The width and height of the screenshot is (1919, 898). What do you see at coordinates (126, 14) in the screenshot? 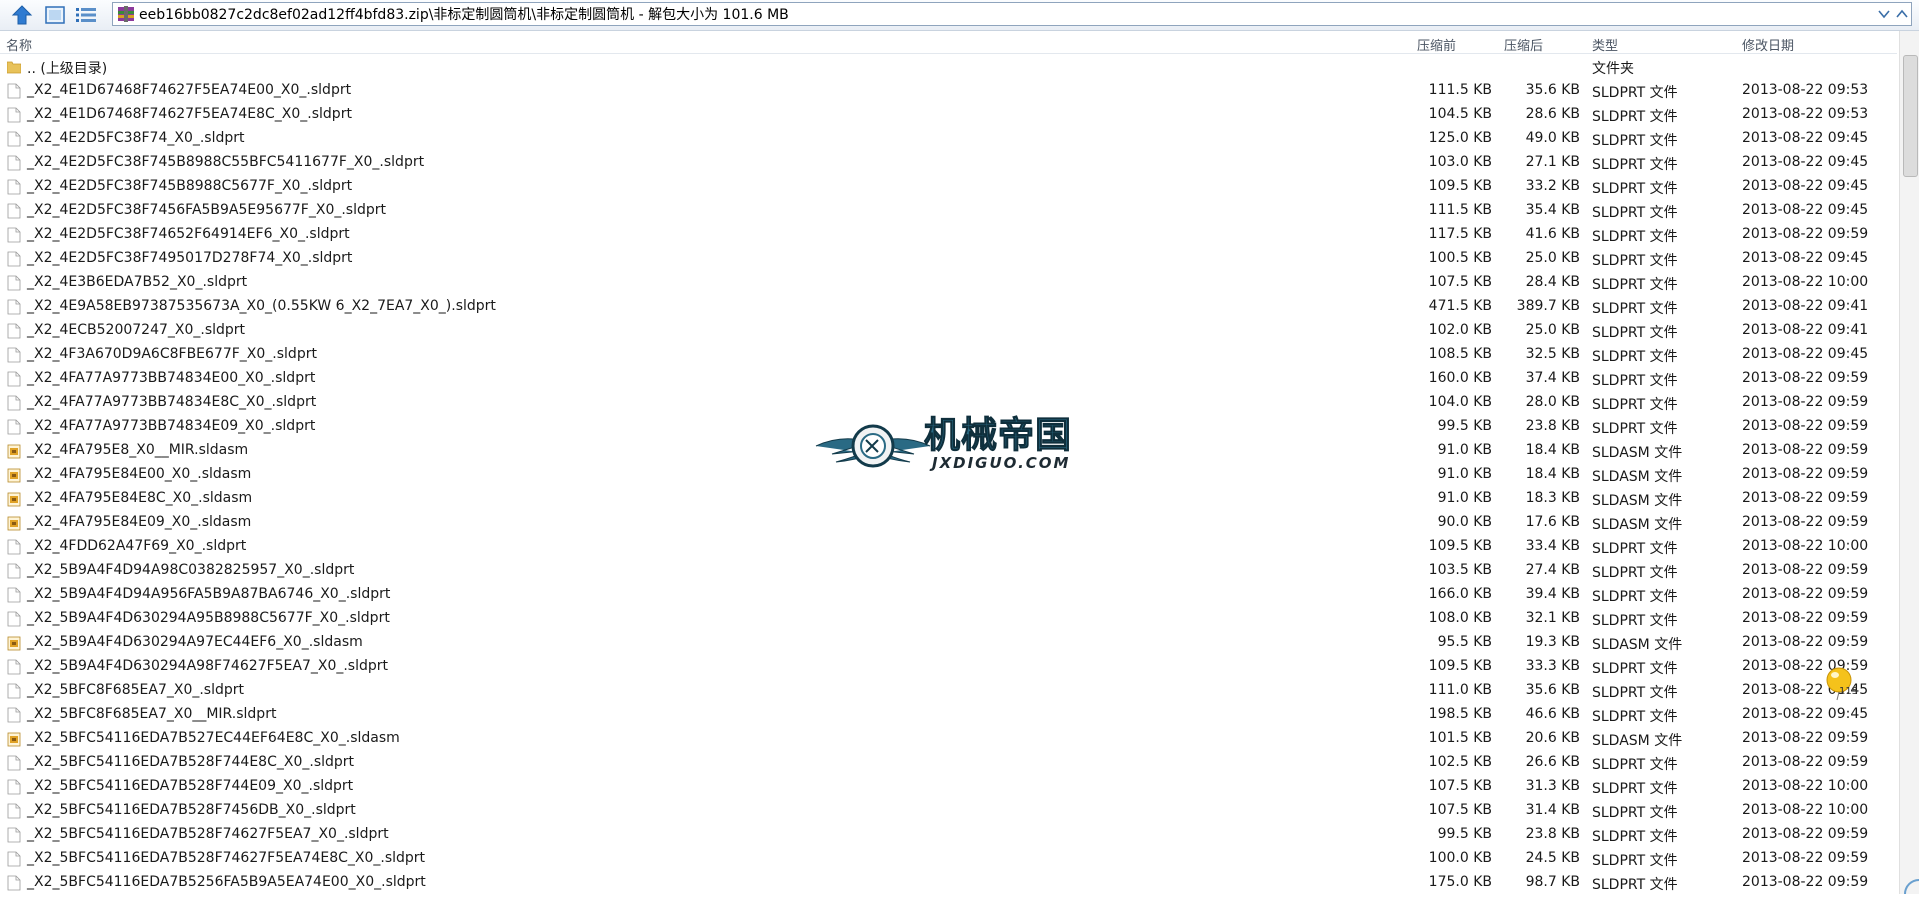
I see `archive-icon` at bounding box center [126, 14].